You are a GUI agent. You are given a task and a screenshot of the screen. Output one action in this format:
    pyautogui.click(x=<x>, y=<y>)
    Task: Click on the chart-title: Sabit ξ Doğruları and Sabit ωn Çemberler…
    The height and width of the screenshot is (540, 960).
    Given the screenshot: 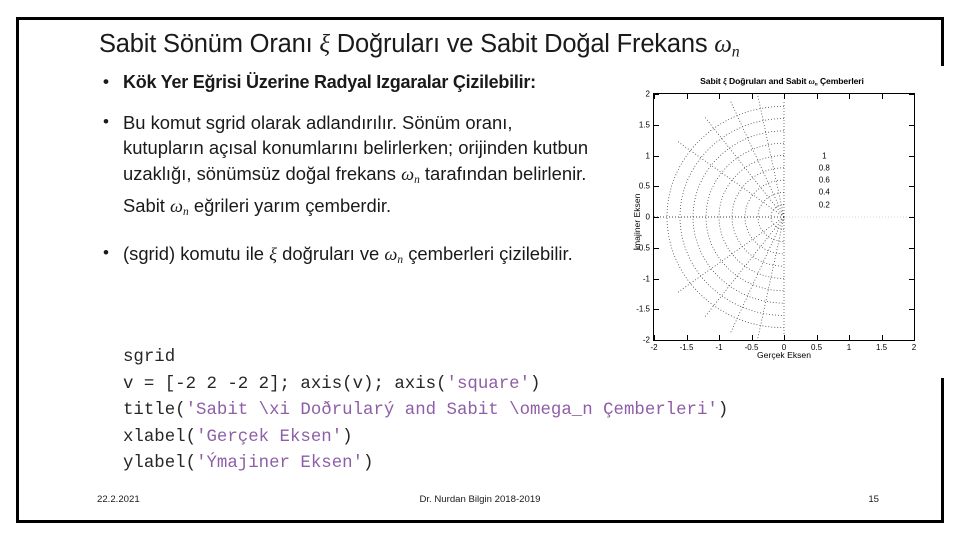 What is the action you would take?
    pyautogui.click(x=782, y=81)
    